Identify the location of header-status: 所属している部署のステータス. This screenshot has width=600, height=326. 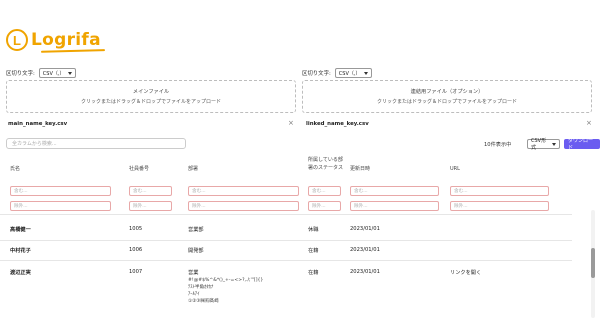
(326, 164).